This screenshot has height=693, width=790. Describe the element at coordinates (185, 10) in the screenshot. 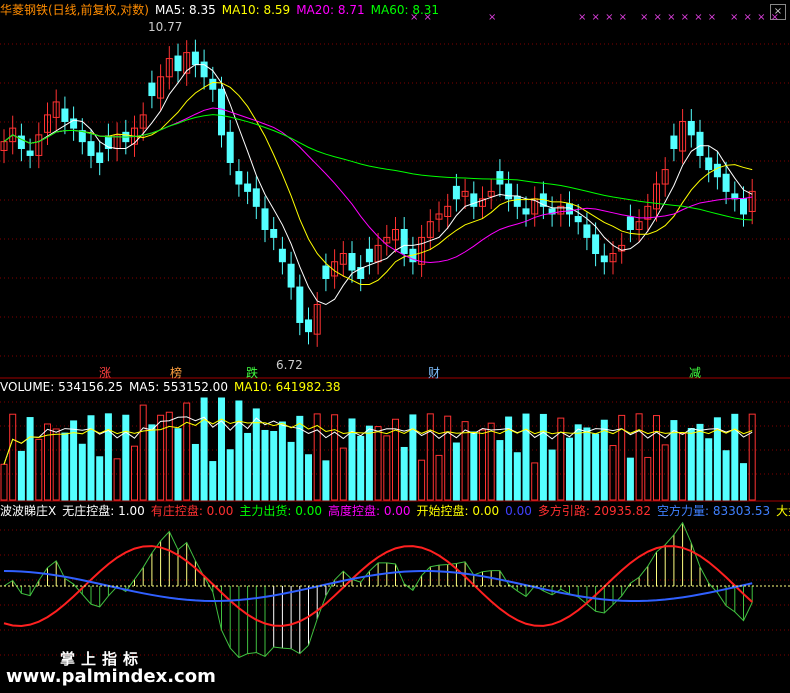

I see `ma5-label: MA5: 8.35` at that location.